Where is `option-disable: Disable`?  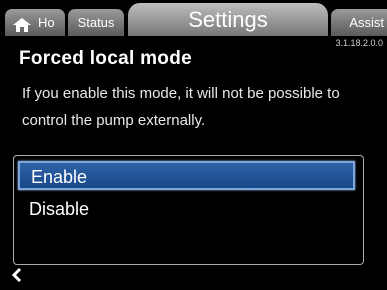
option-disable: Disable is located at coordinates (186, 209).